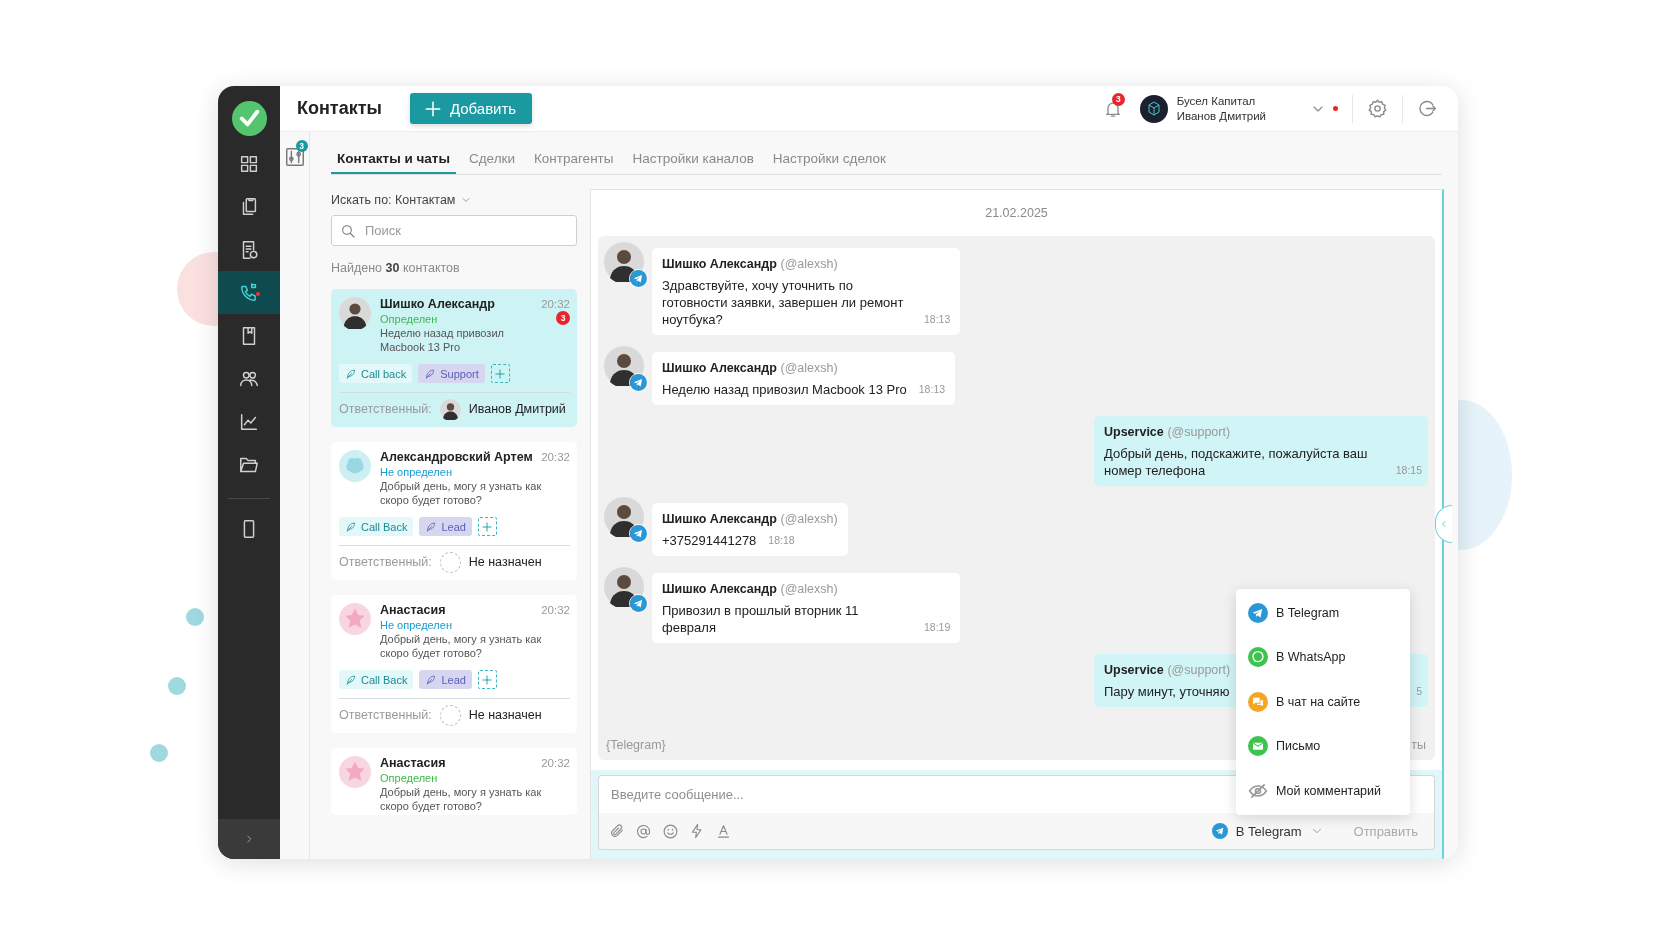 The image size is (1680, 945). I want to click on page-title: Контакты, so click(339, 108).